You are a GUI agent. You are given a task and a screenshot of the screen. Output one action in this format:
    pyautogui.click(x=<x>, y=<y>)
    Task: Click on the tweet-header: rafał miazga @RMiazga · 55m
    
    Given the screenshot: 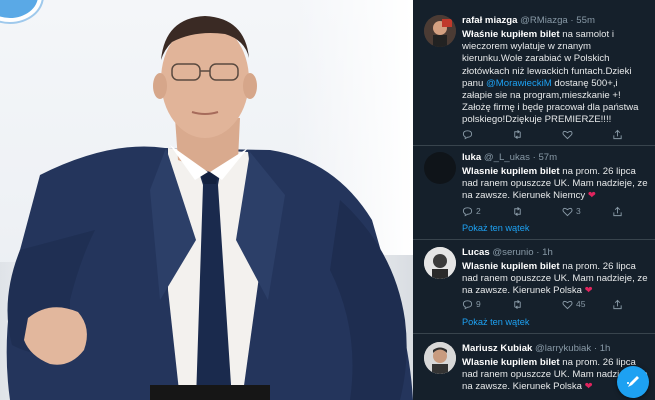 What is the action you would take?
    pyautogui.click(x=528, y=20)
    